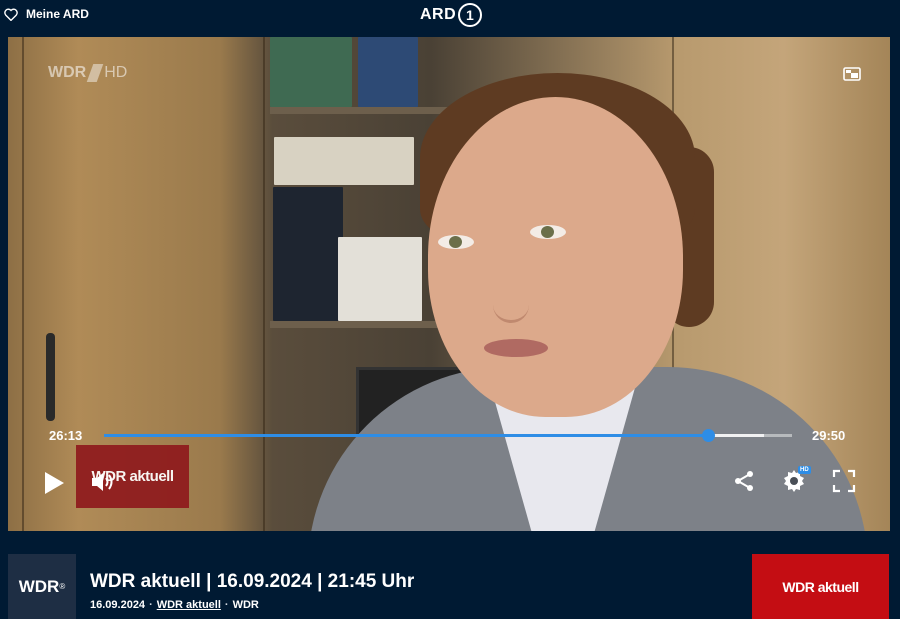 This screenshot has width=900, height=619. I want to click on volume-icon, so click(103, 484).